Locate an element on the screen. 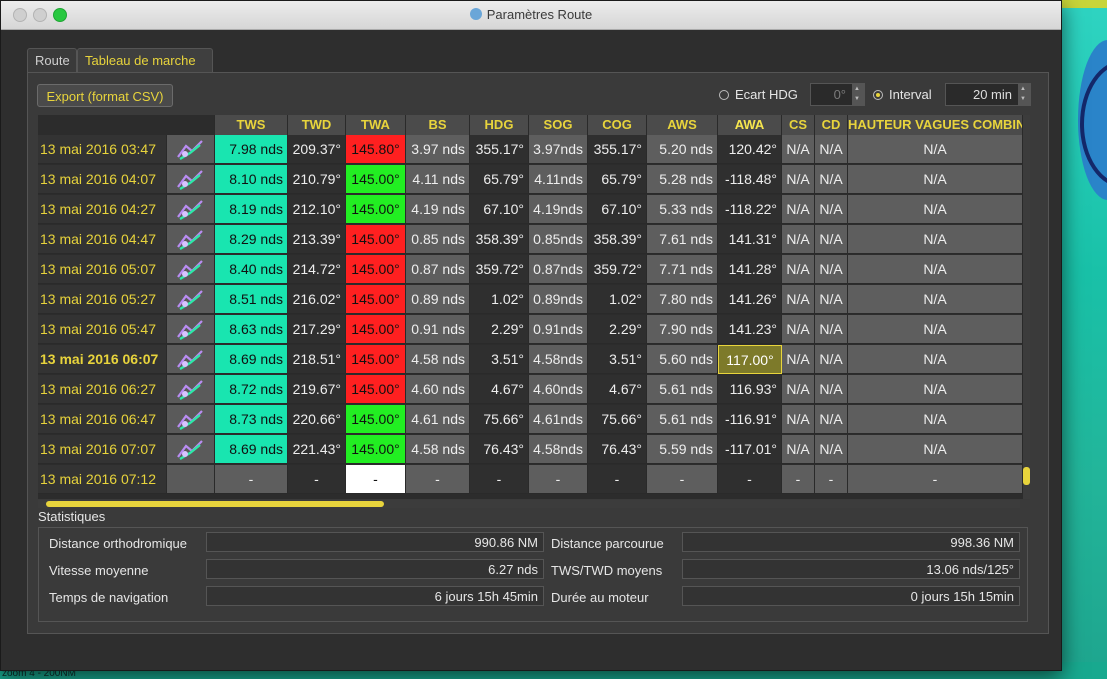  cell-aws: 7.61 nds is located at coordinates (682, 239).